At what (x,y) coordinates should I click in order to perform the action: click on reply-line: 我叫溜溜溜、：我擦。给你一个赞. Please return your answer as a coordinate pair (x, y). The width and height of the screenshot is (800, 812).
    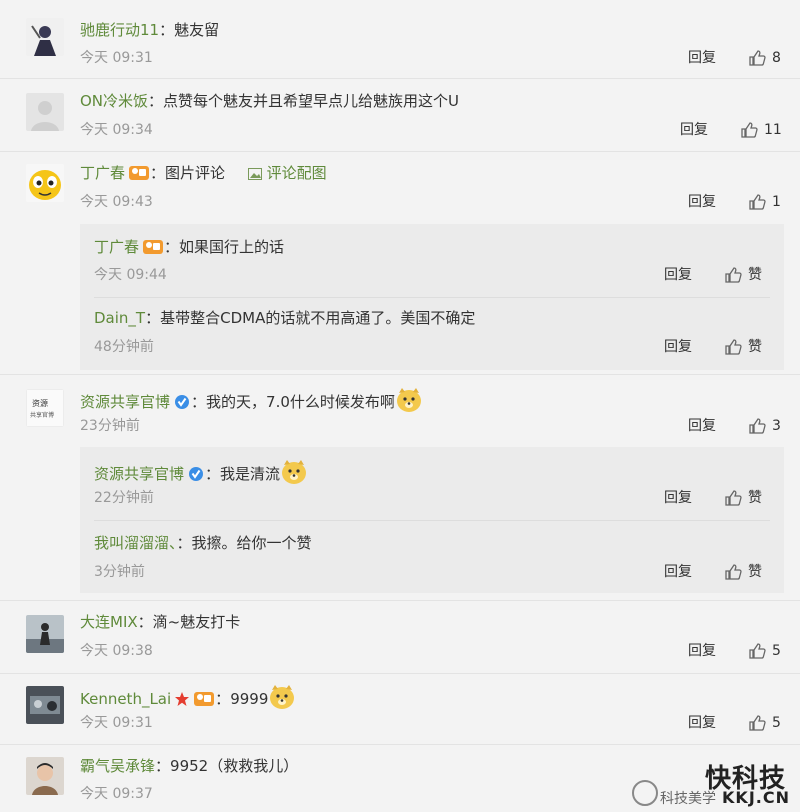
    Looking at the image, I should click on (203, 543).